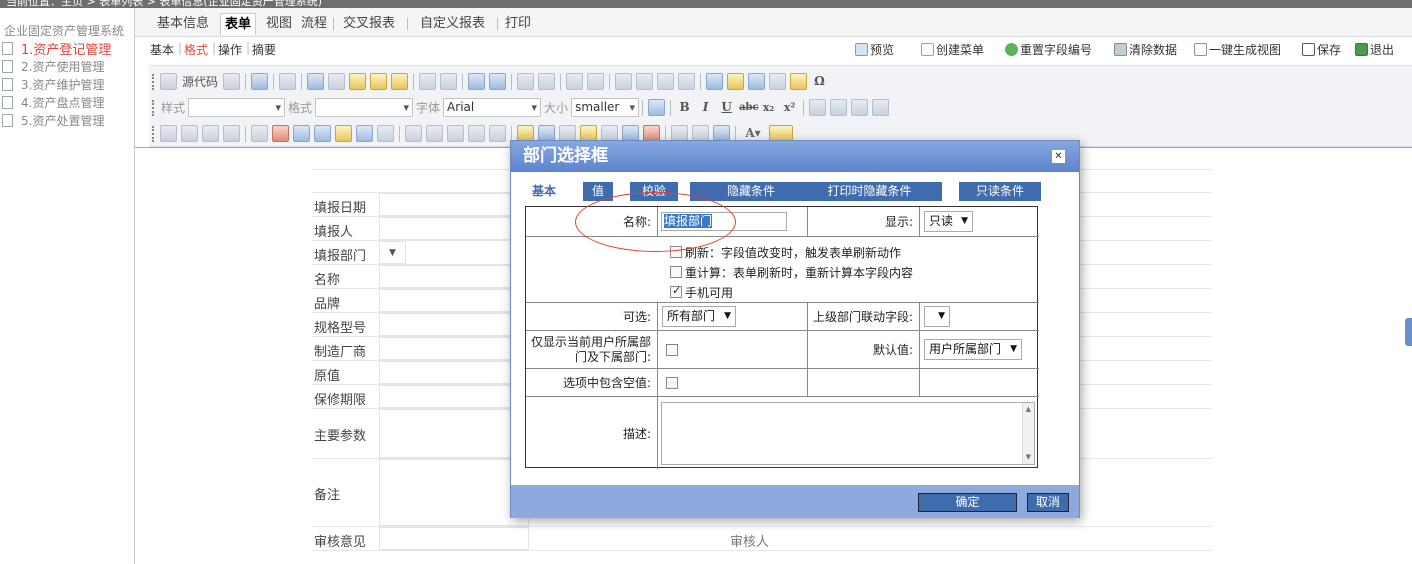 This screenshot has width=1412, height=564. Describe the element at coordinates (162, 49) in the screenshot. I see `subtab-basic: 基本` at that location.